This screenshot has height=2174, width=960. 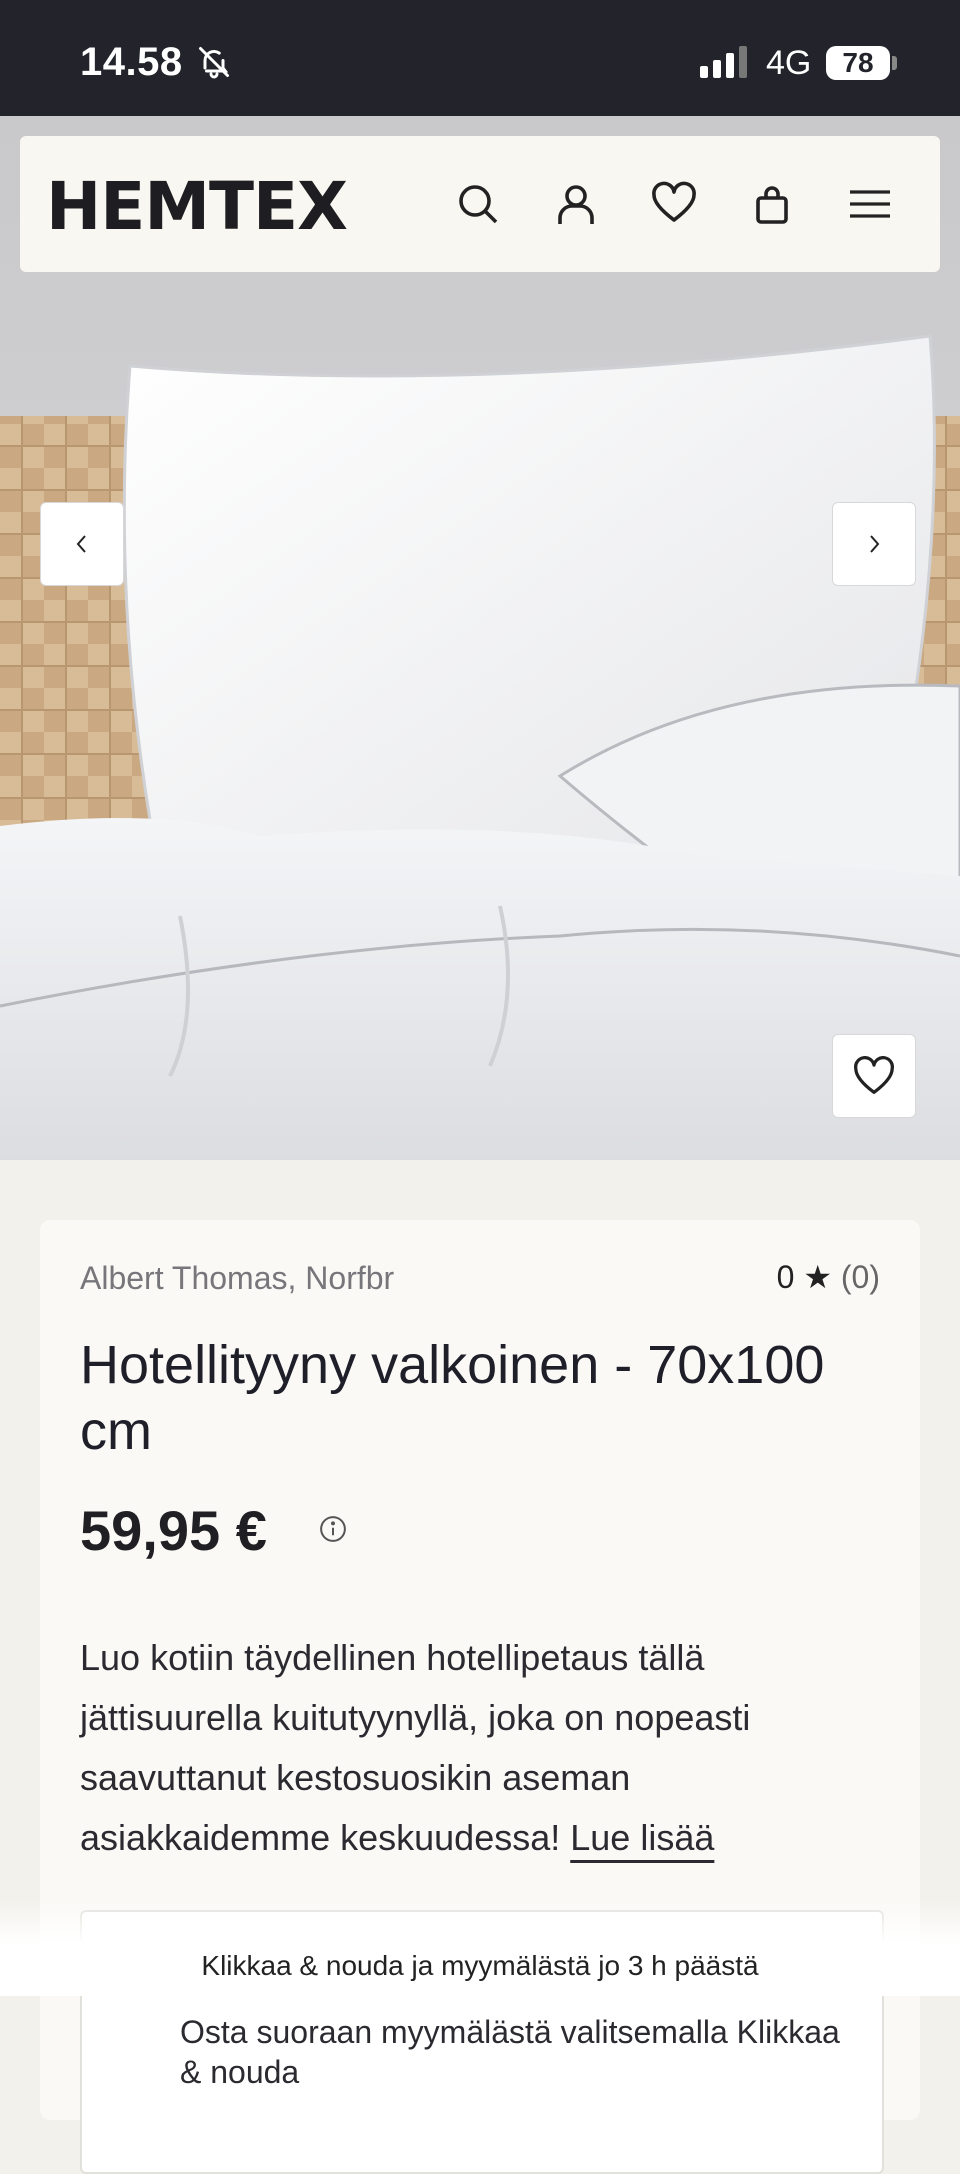 I want to click on gallery-prev-button, so click(x=82, y=544).